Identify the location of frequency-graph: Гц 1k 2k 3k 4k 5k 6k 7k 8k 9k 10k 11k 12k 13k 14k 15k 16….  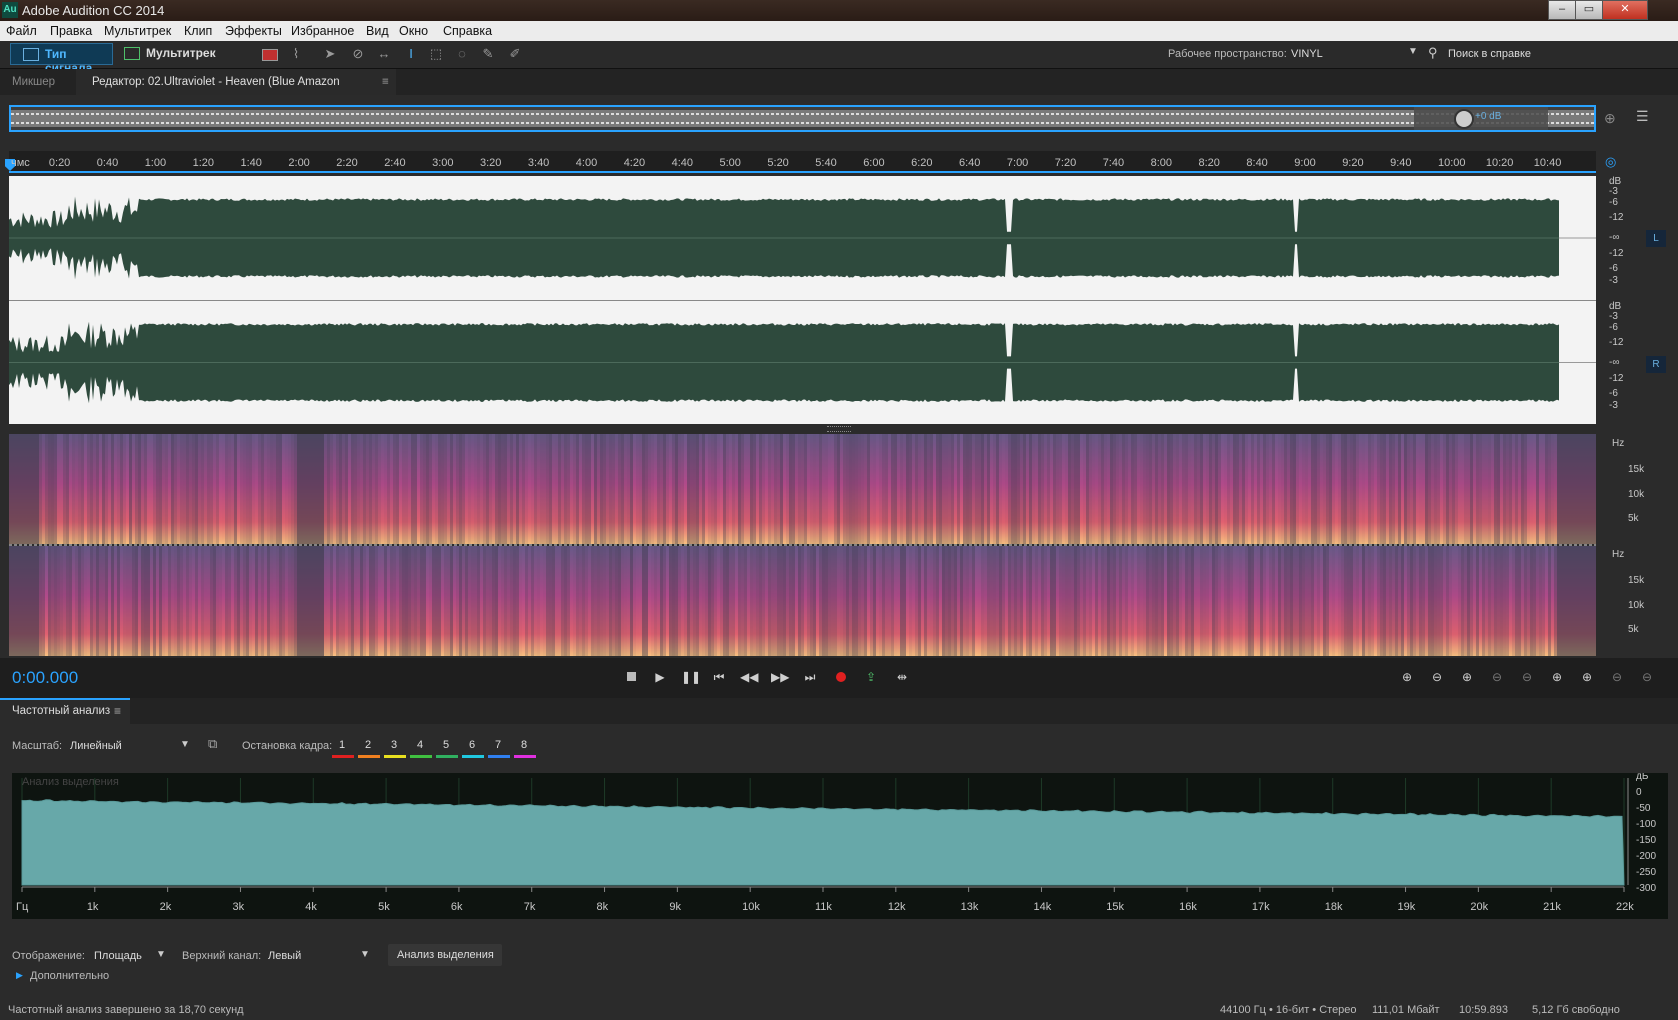
(840, 845).